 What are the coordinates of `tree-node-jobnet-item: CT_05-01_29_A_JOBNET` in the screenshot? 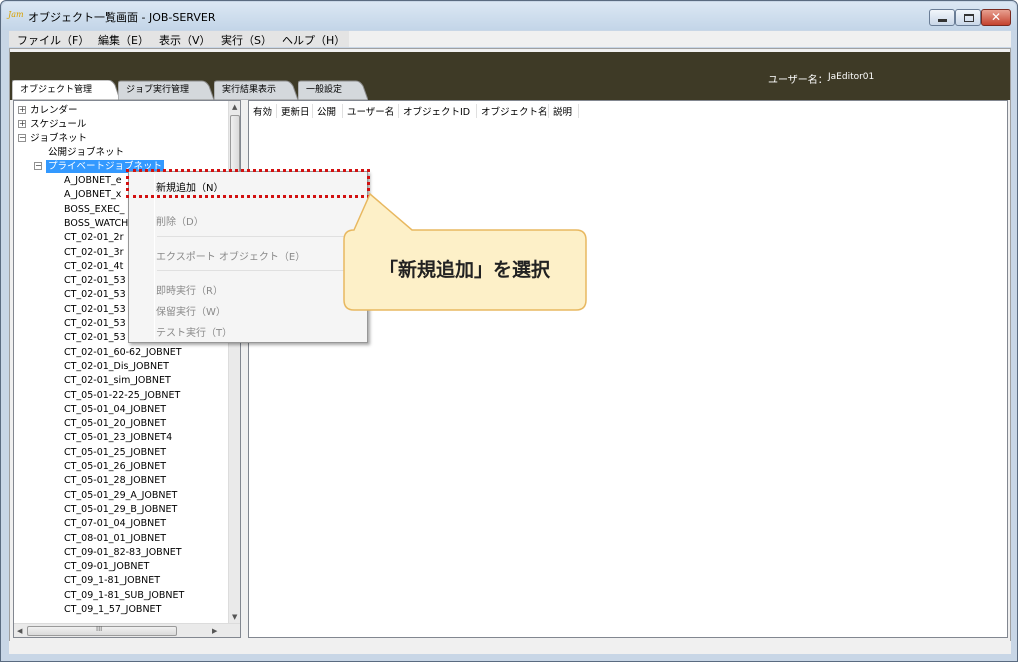 It's located at (120, 495).